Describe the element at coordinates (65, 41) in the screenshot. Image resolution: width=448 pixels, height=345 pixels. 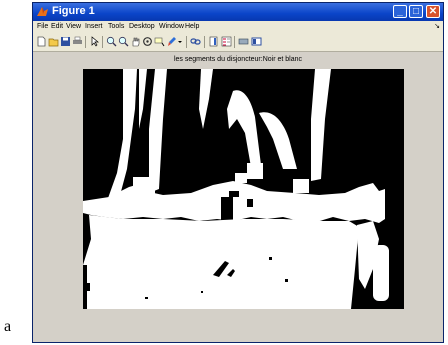
I see `save-icon` at that location.